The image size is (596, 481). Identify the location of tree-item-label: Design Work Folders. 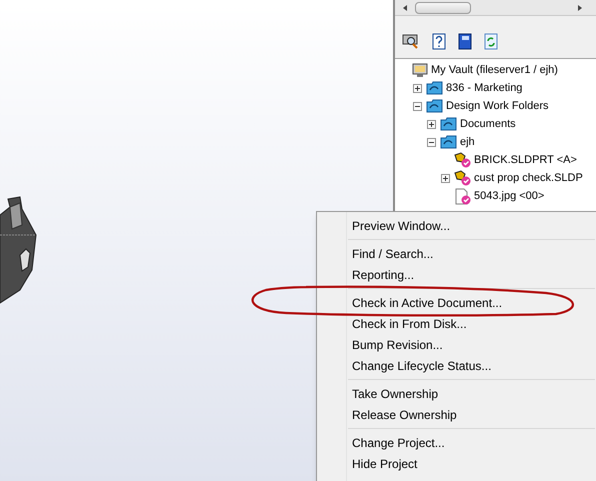
(497, 106).